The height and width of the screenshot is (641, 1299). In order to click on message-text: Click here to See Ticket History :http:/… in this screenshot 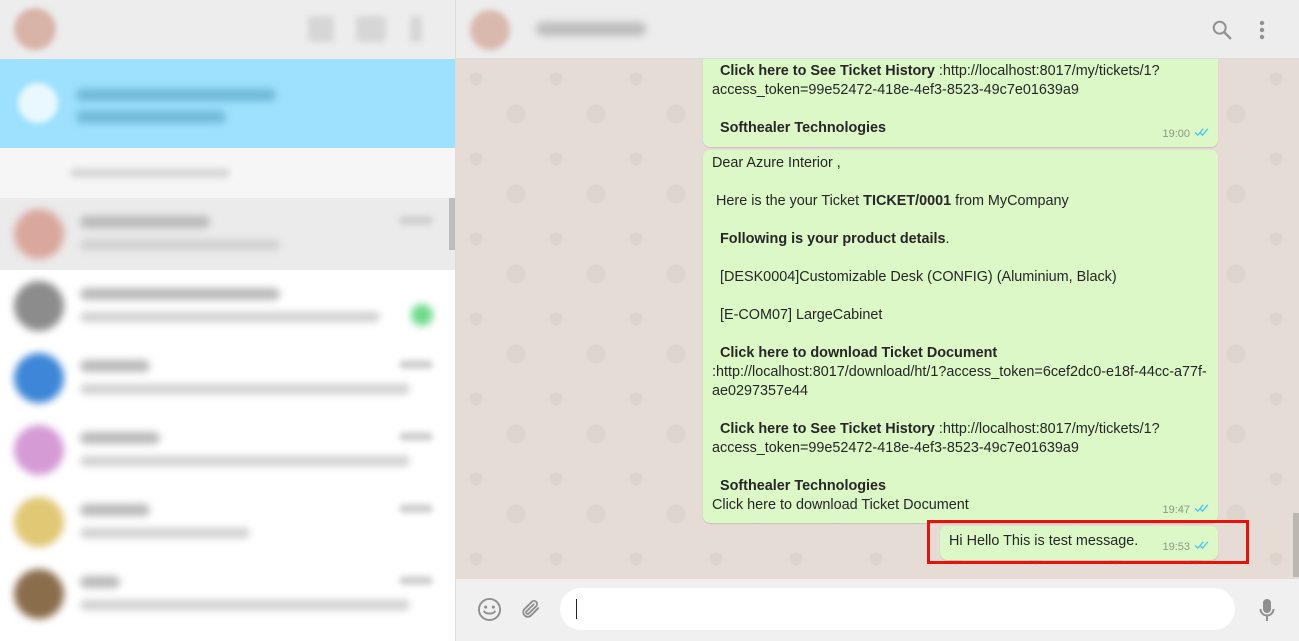, I will do `click(962, 100)`.